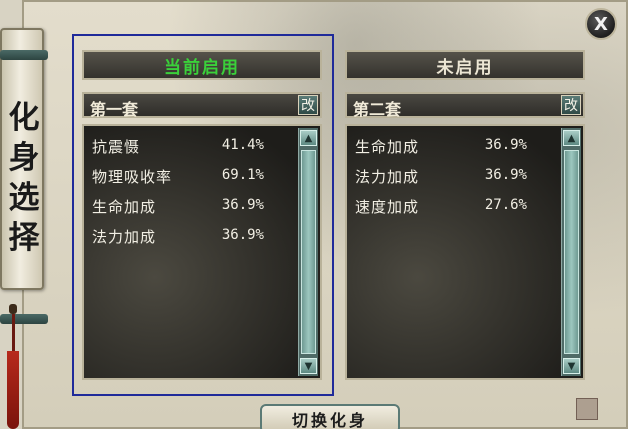 The height and width of the screenshot is (429, 628). I want to click on set-bar-1: 第一套 改, so click(202, 105).